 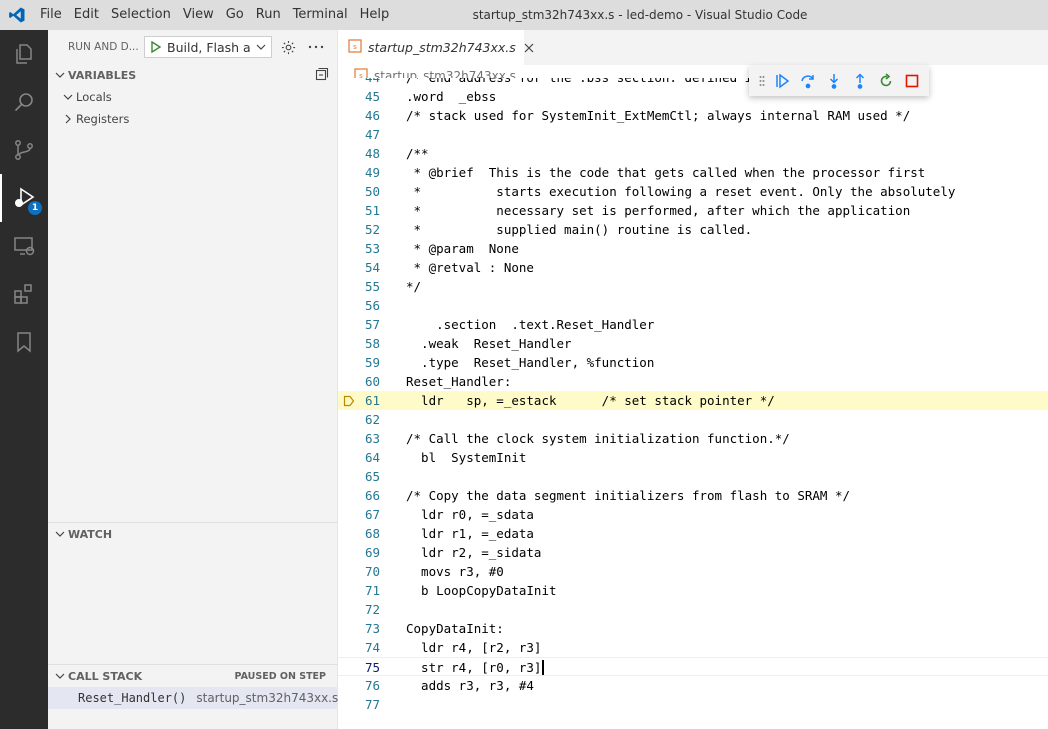 What do you see at coordinates (24, 246) in the screenshot?
I see `remote-explorer-icon` at bounding box center [24, 246].